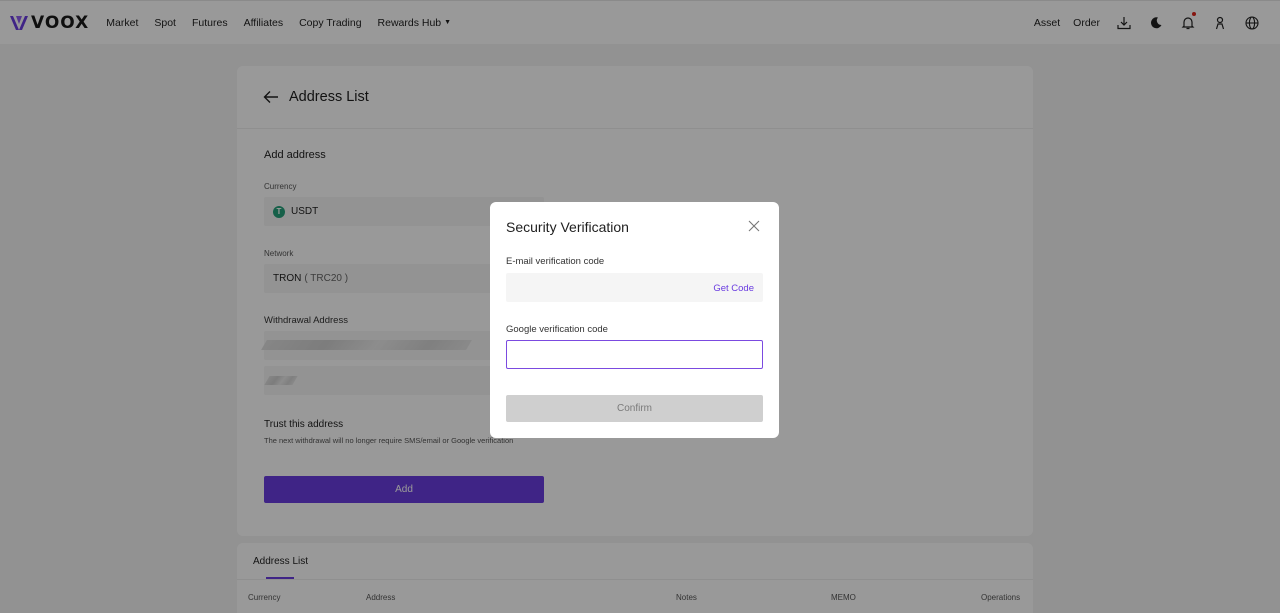 The height and width of the screenshot is (613, 1280). Describe the element at coordinates (634, 354) in the screenshot. I see `google-code-input` at that location.